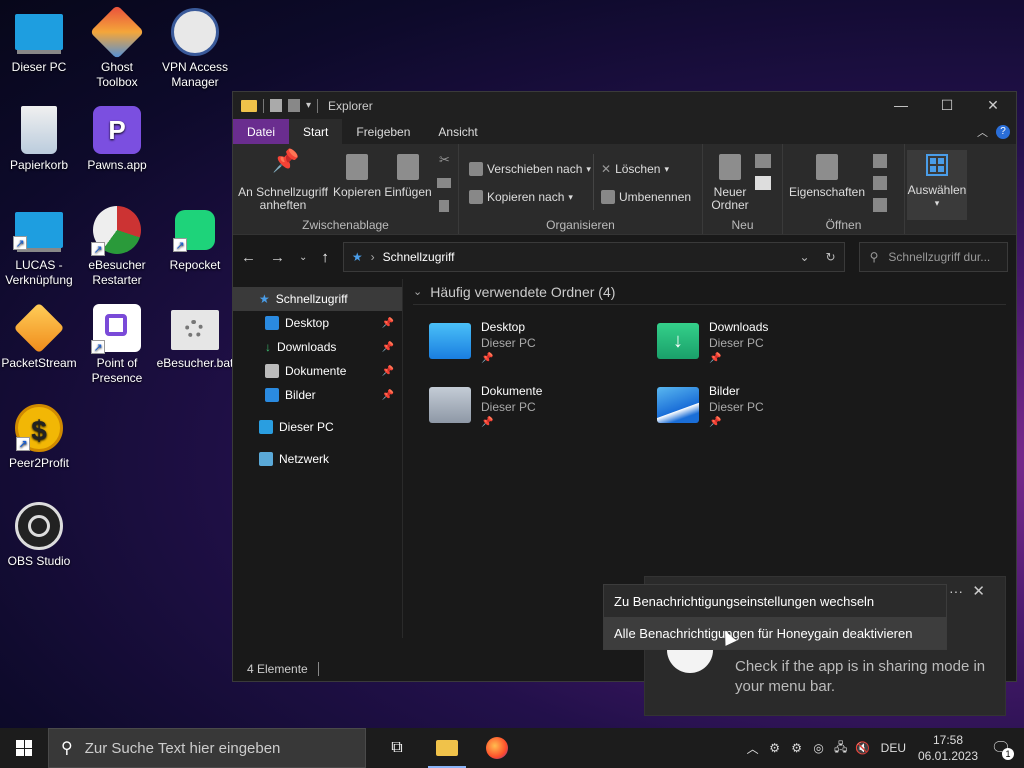 The width and height of the screenshot is (1024, 768). What do you see at coordinates (317, 371) in the screenshot?
I see `nav-item-documents: Dokumente 📌` at bounding box center [317, 371].